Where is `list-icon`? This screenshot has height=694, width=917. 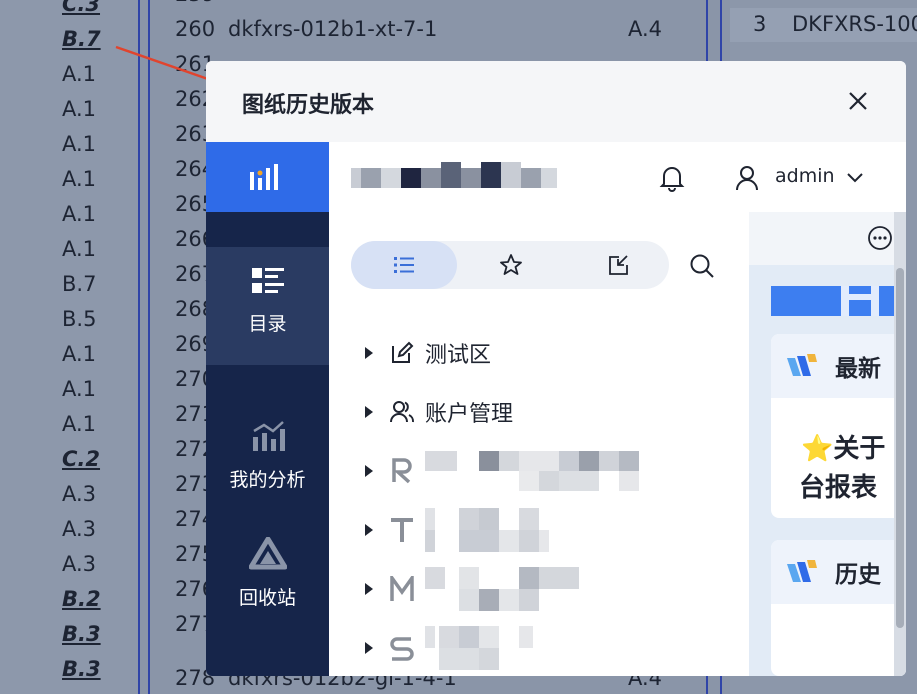 list-icon is located at coordinates (404, 265).